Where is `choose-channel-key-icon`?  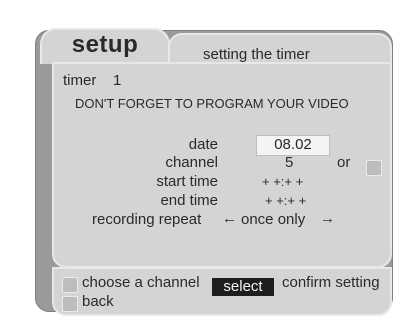 choose-channel-key-icon is located at coordinates (70, 285).